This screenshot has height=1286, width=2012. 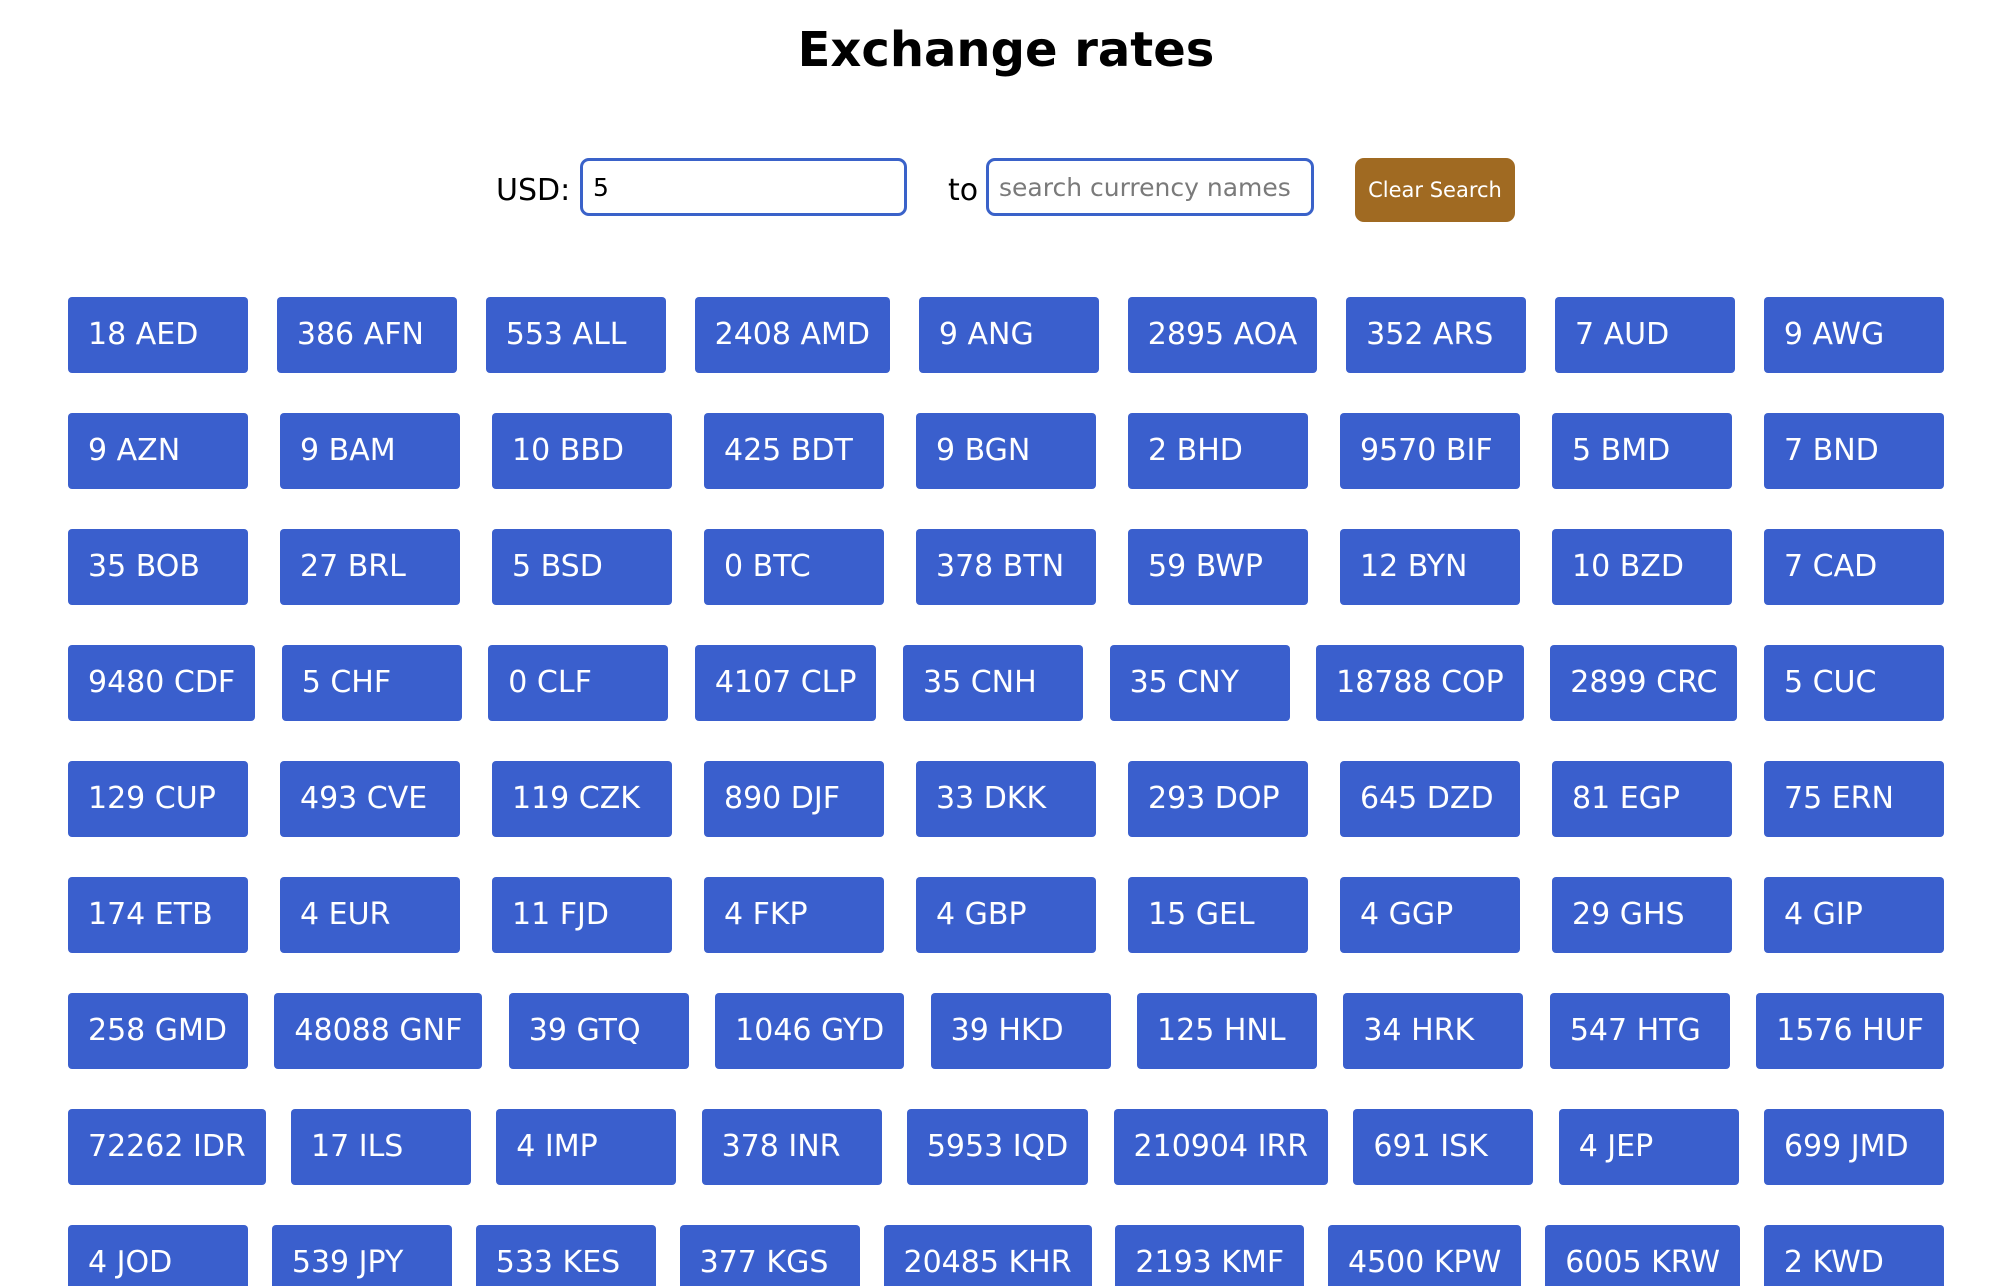 I want to click on currency-rate-chip: 15 GEL, so click(x=1218, y=915).